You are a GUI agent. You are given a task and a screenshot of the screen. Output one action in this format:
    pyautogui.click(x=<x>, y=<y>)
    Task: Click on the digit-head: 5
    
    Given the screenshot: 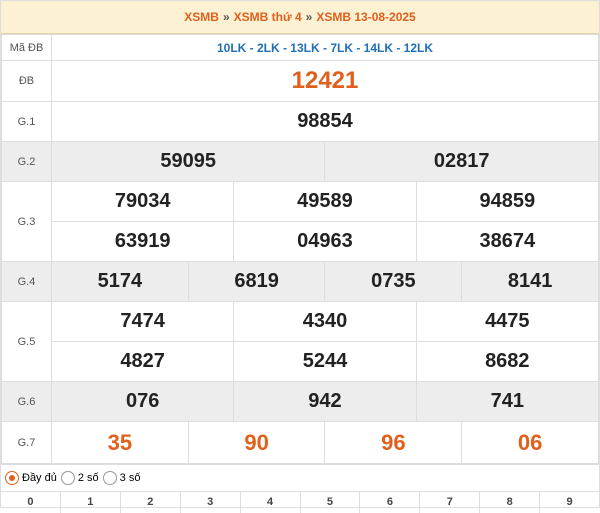 What is the action you would take?
    pyautogui.click(x=331, y=502)
    